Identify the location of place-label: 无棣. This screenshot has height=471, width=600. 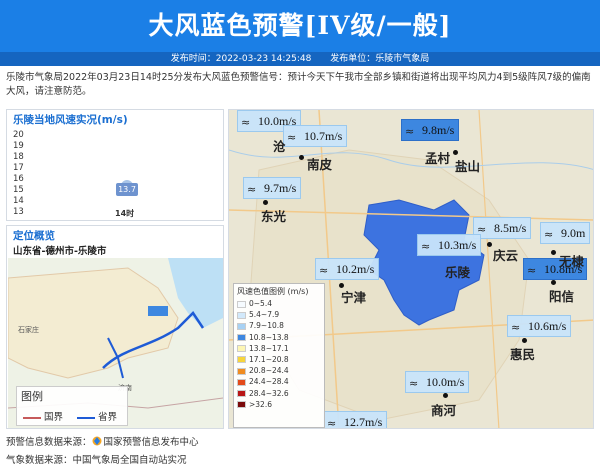
(572, 261).